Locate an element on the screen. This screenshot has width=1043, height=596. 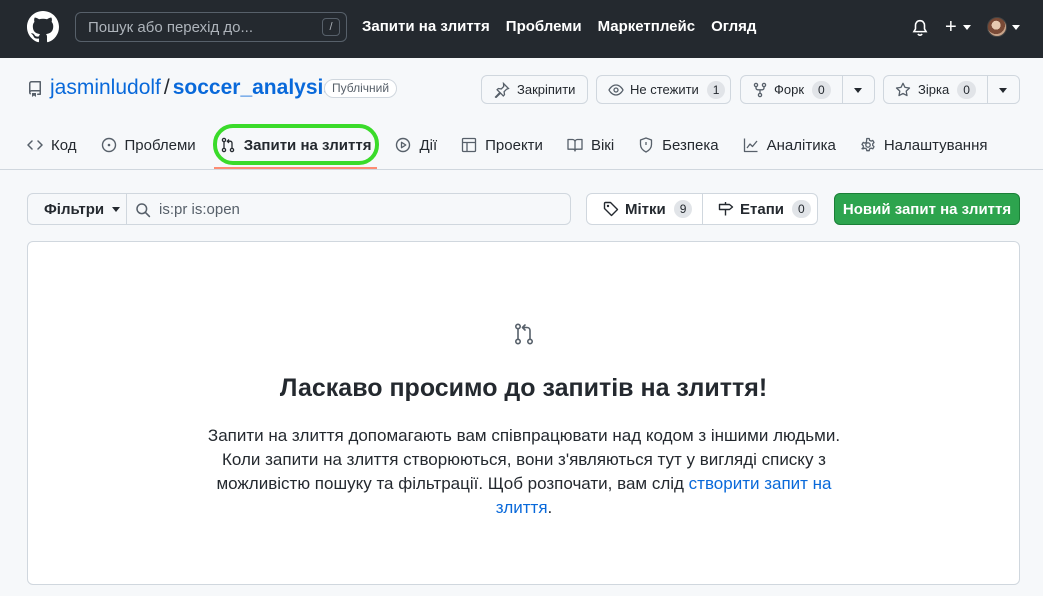
pin-button: Закріпити is located at coordinates (534, 89).